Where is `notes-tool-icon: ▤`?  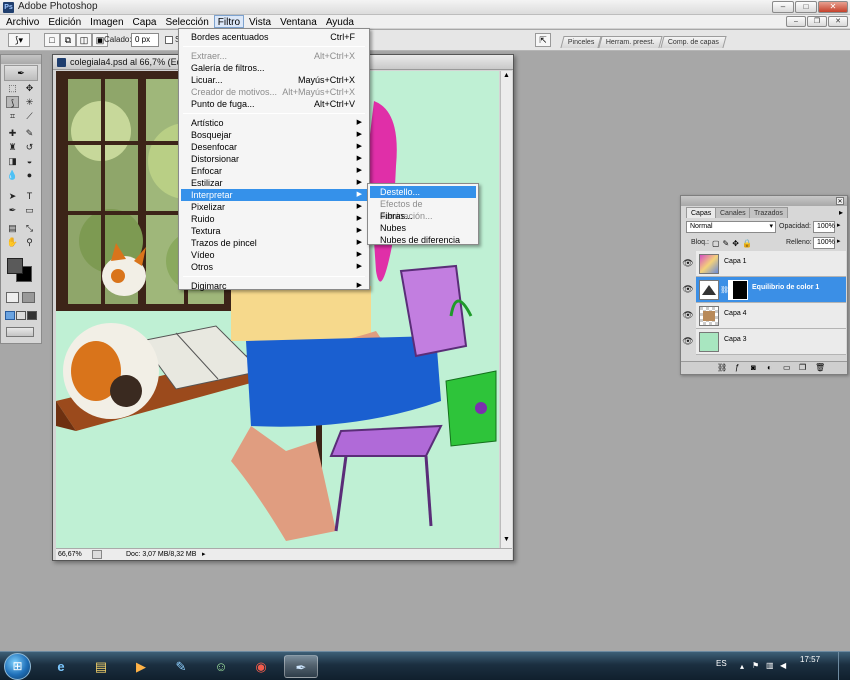 notes-tool-icon: ▤ is located at coordinates (12, 228).